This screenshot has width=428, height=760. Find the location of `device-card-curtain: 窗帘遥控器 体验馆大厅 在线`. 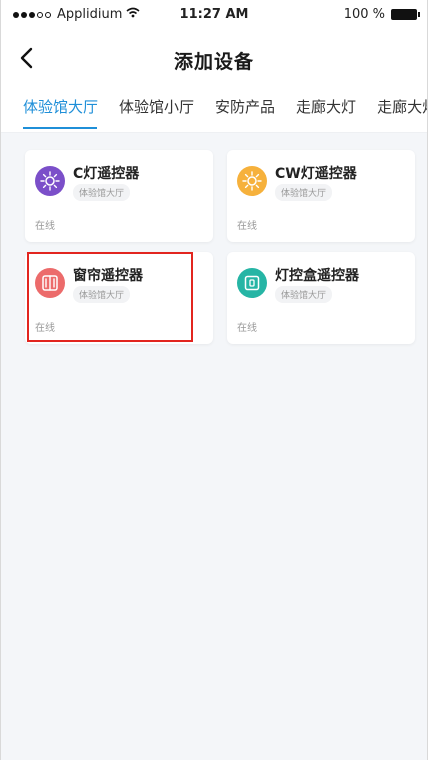

device-card-curtain: 窗帘遥控器 体验馆大厅 在线 is located at coordinates (119, 298).